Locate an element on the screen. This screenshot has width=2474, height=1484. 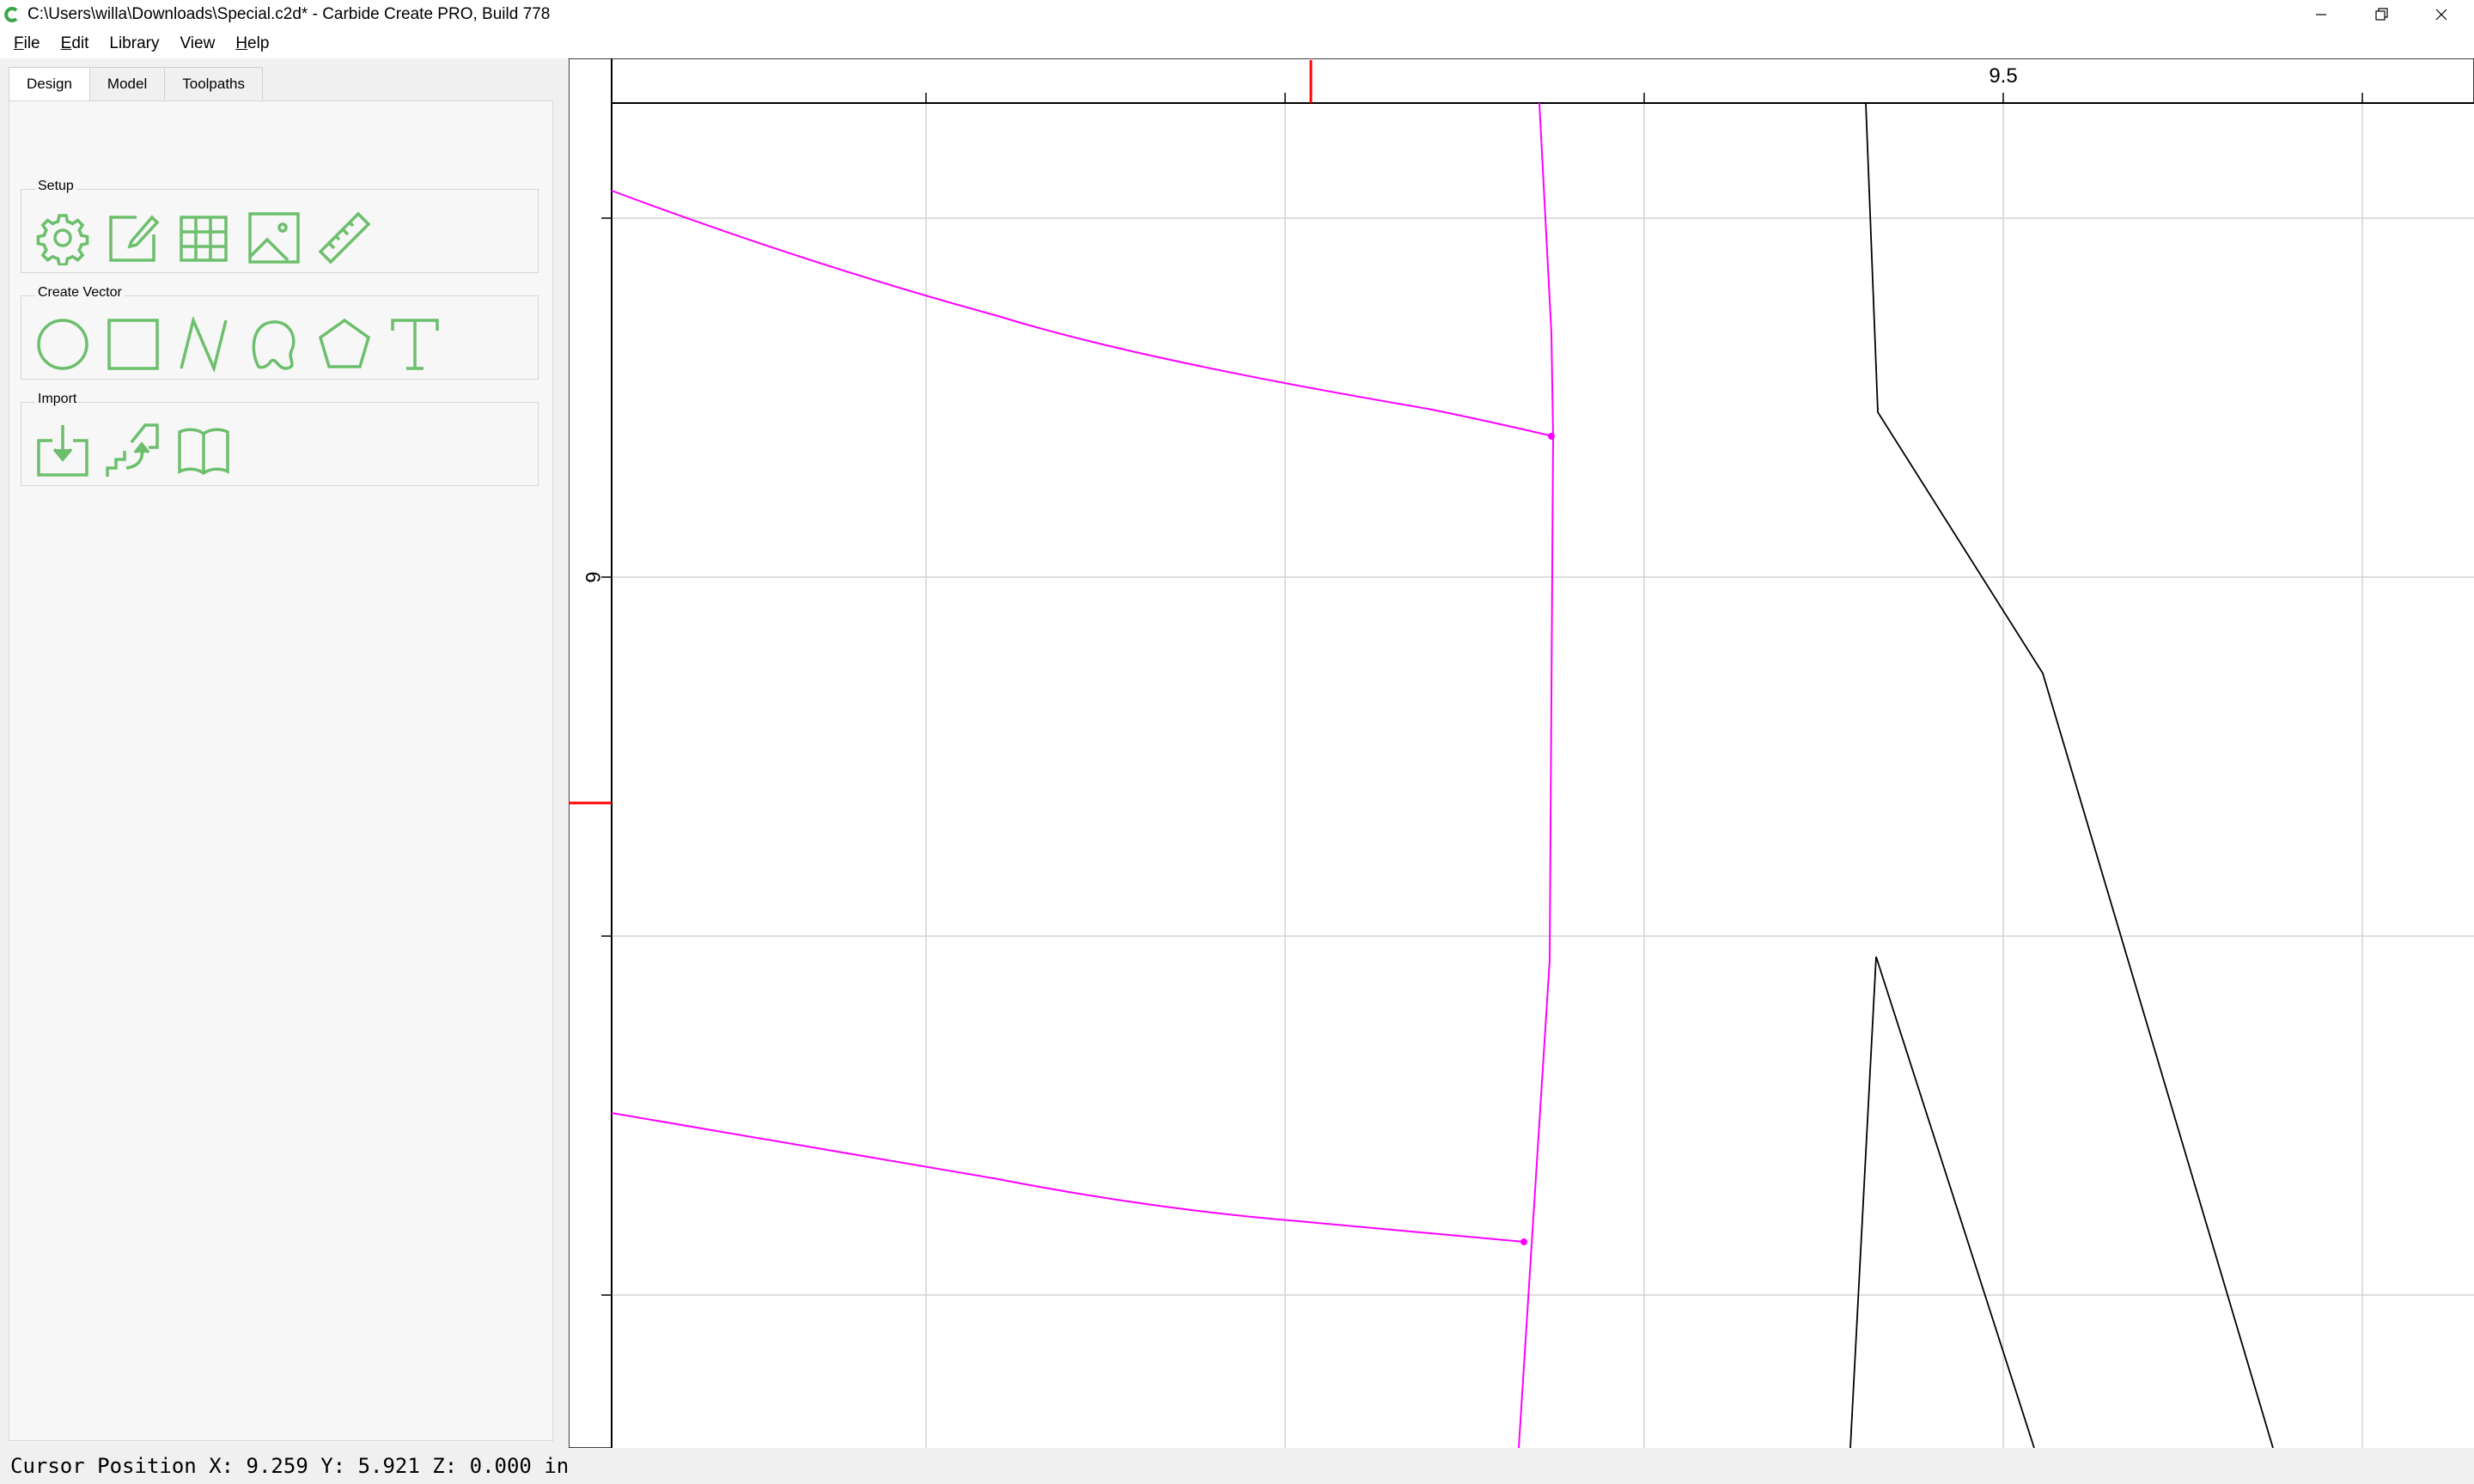
setup-group-title: Setup is located at coordinates (55, 186).